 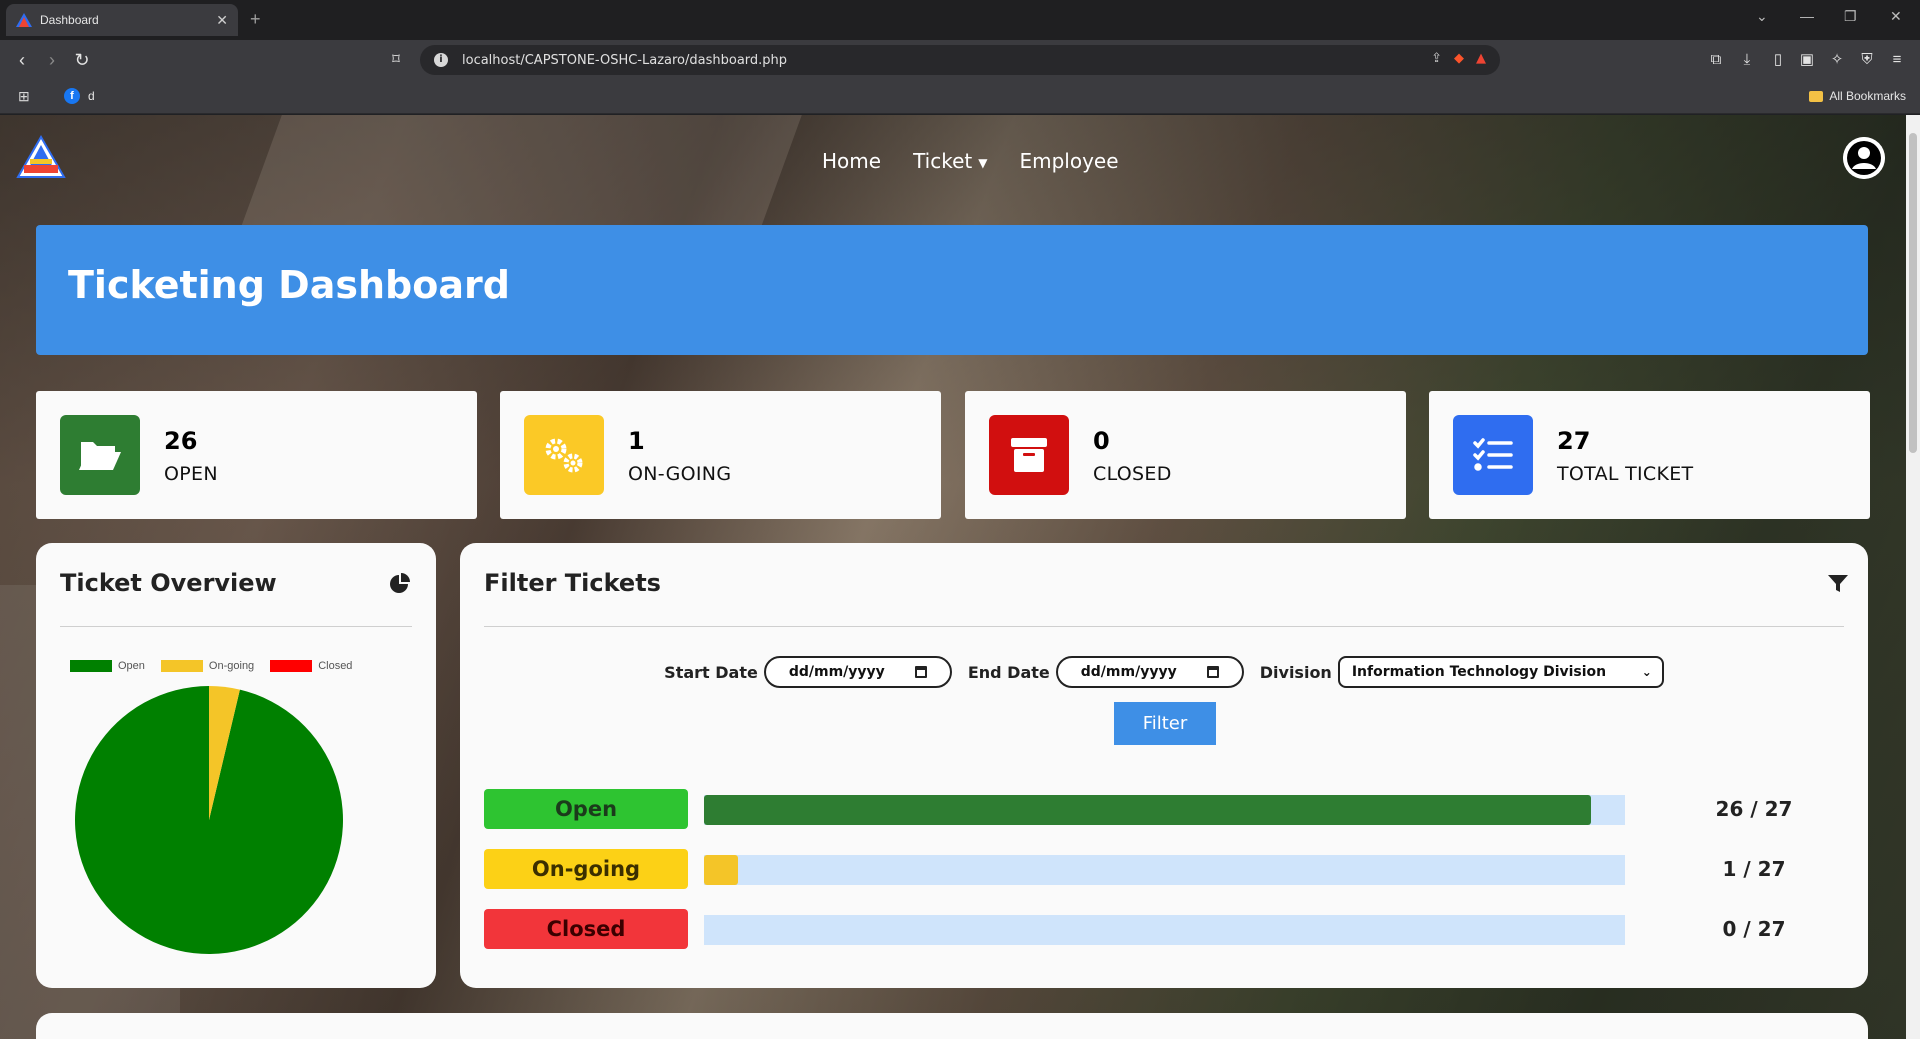 I want to click on open-label: OPEN, so click(x=191, y=474).